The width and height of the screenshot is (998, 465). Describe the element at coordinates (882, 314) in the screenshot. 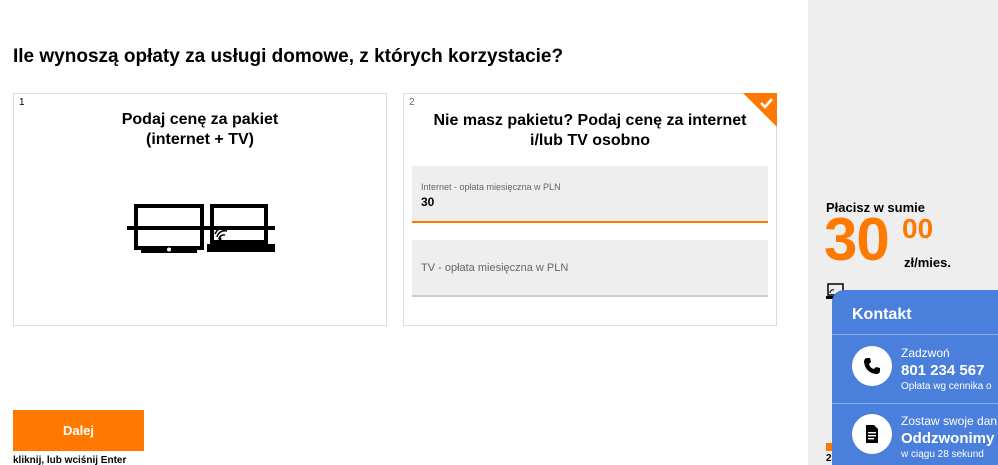

I see `contact-title: Kontakt` at that location.